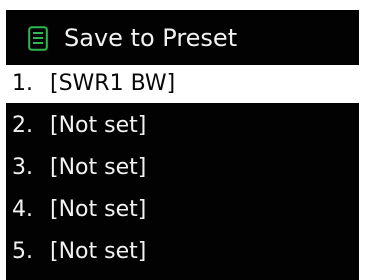 The width and height of the screenshot is (367, 280). I want to click on preset-number: 2., so click(22, 125).